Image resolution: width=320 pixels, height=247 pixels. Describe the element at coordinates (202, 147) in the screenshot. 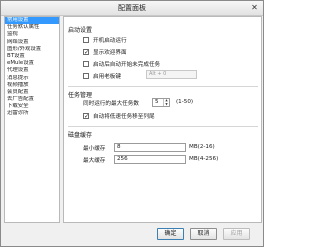

I see `min-cache-range: MB(2-16)` at that location.